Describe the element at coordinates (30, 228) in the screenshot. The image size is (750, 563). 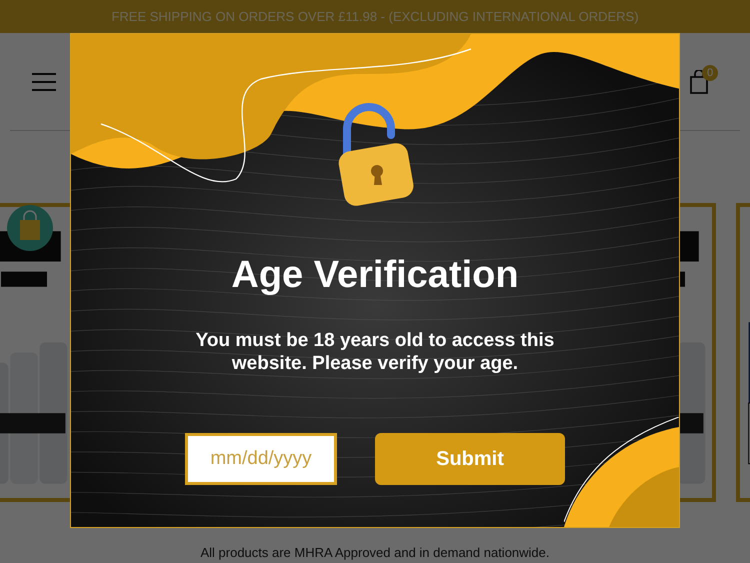
I see `shopping-bag-icon` at that location.